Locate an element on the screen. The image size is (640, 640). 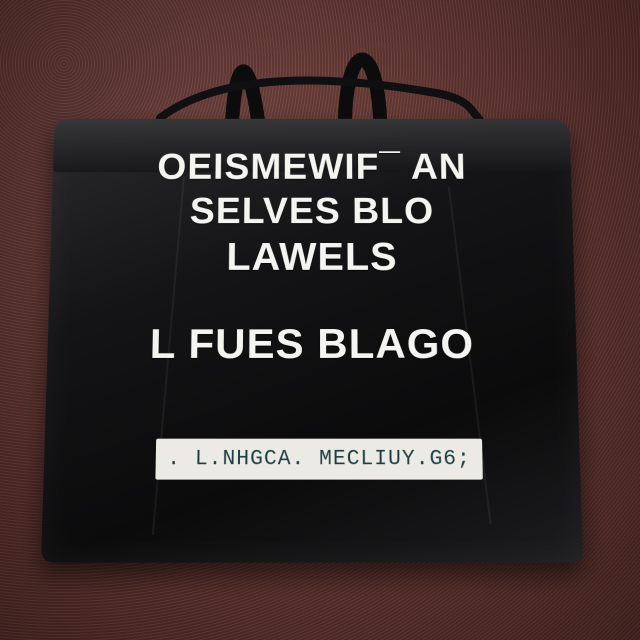
bag-label-strip: . L.NHGCA. MECLIUY.G6; is located at coordinates (319, 459).